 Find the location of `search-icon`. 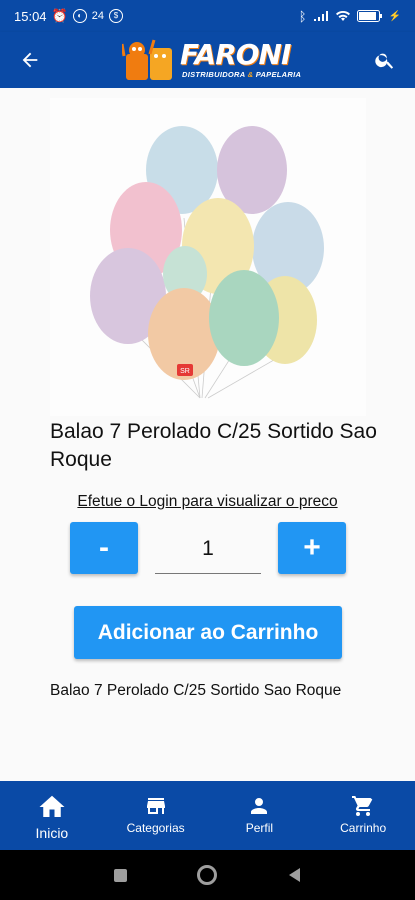

search-icon is located at coordinates (384, 61).